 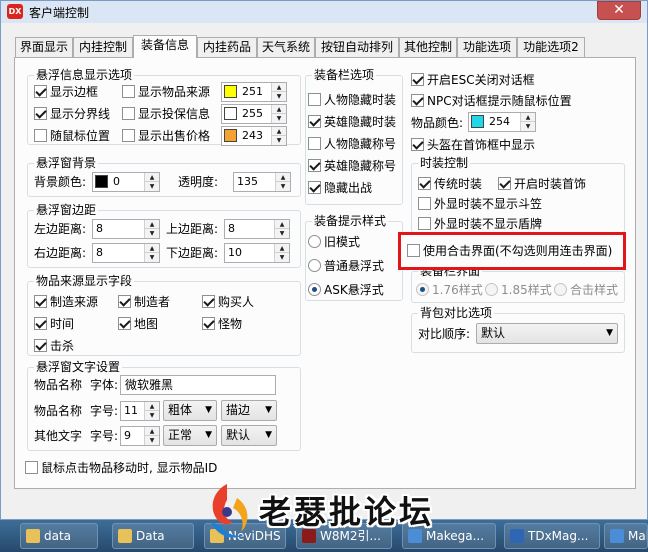 What do you see at coordinates (340, 188) in the screenshot?
I see `hide-battle-checkbox: 隐藏出战` at bounding box center [340, 188].